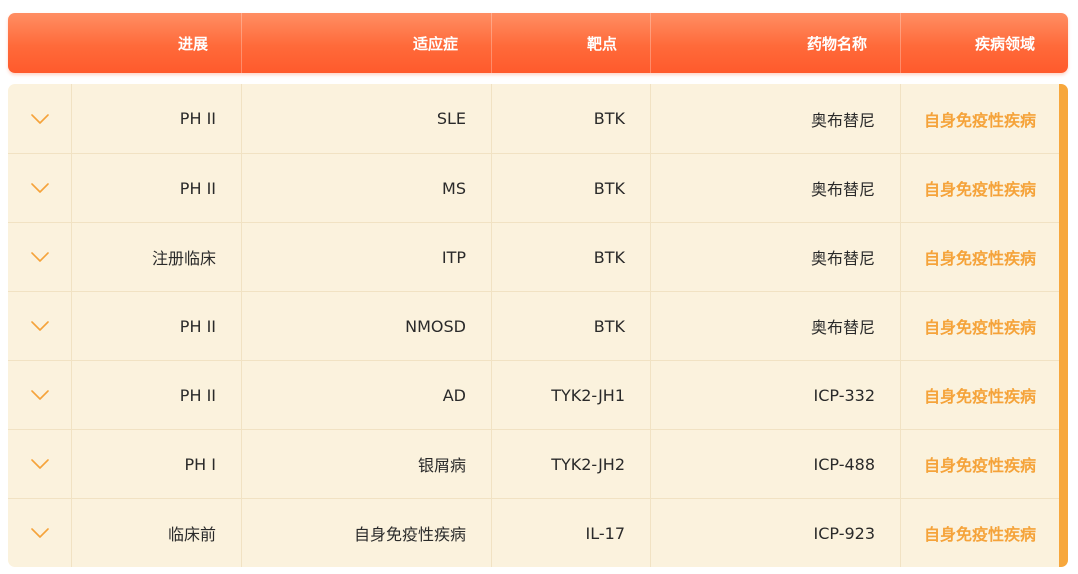  What do you see at coordinates (775, 43) in the screenshot?
I see `header-drug: 药物名称` at bounding box center [775, 43].